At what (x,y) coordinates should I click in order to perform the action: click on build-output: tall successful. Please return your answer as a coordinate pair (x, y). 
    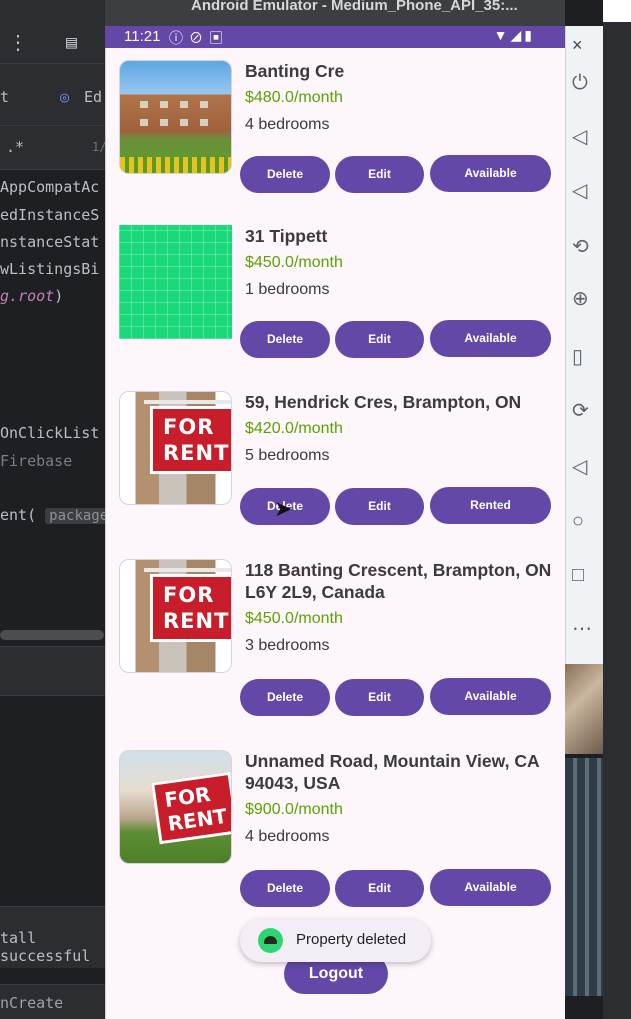
    Looking at the image, I should click on (55, 937).